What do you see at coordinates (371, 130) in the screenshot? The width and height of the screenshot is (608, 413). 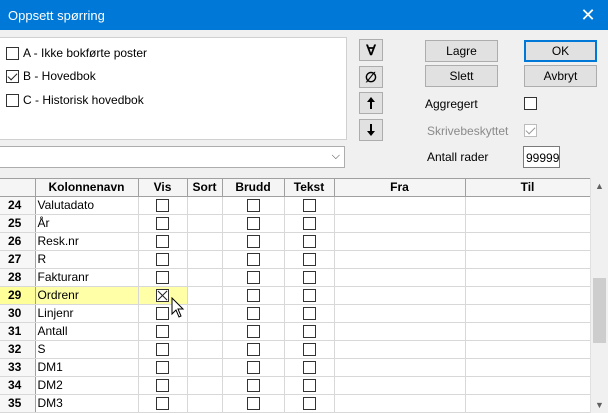 I see `move-down-button` at bounding box center [371, 130].